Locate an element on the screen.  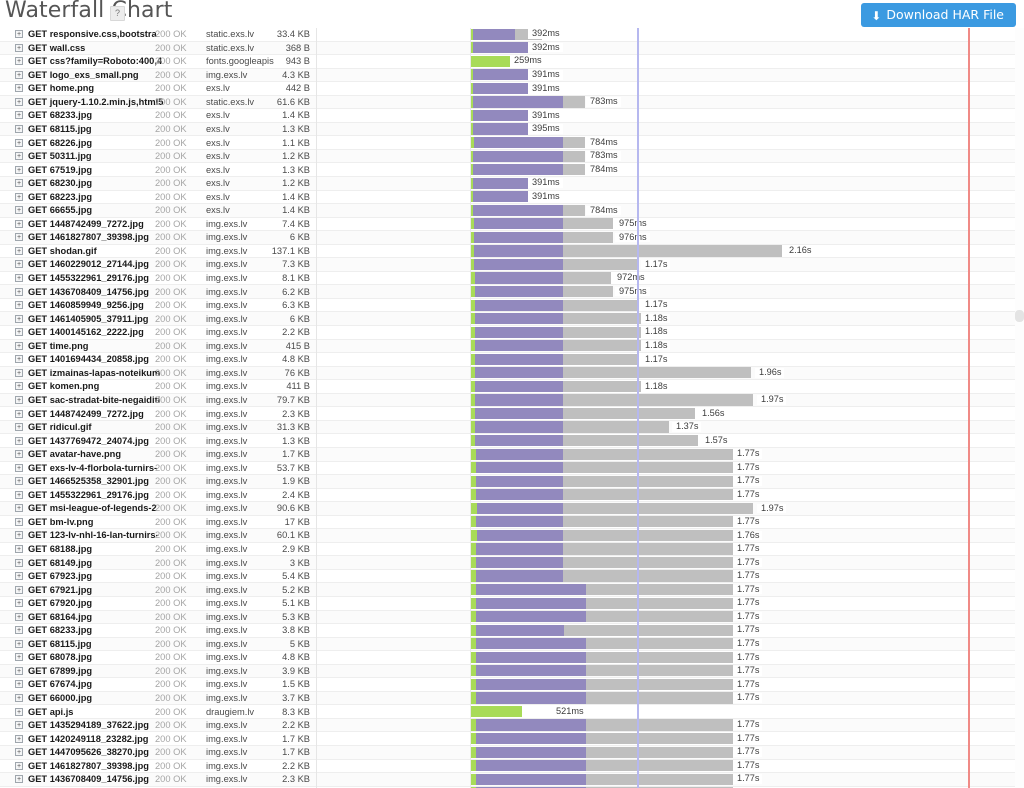
table-row: + GET 68149.jpg 200 OK img.exs.lv 3 KB 1.77s is located at coordinates (512, 563).